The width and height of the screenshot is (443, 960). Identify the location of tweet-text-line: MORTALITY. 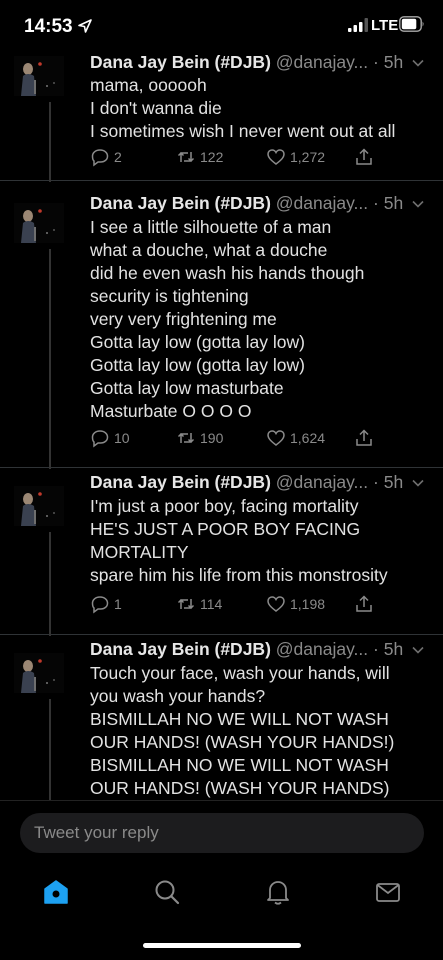
(139, 552).